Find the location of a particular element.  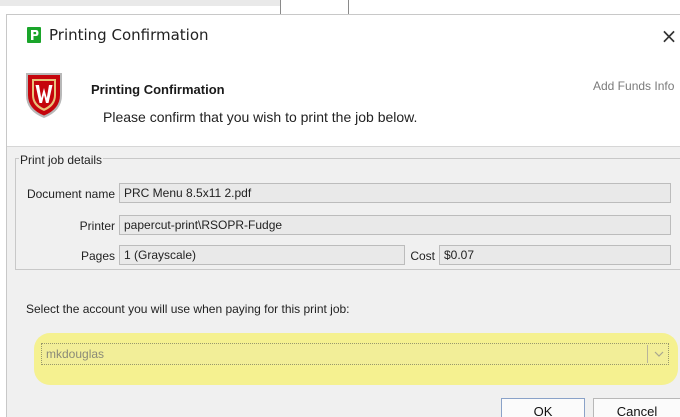

cost-label: Cost is located at coordinates (422, 256).